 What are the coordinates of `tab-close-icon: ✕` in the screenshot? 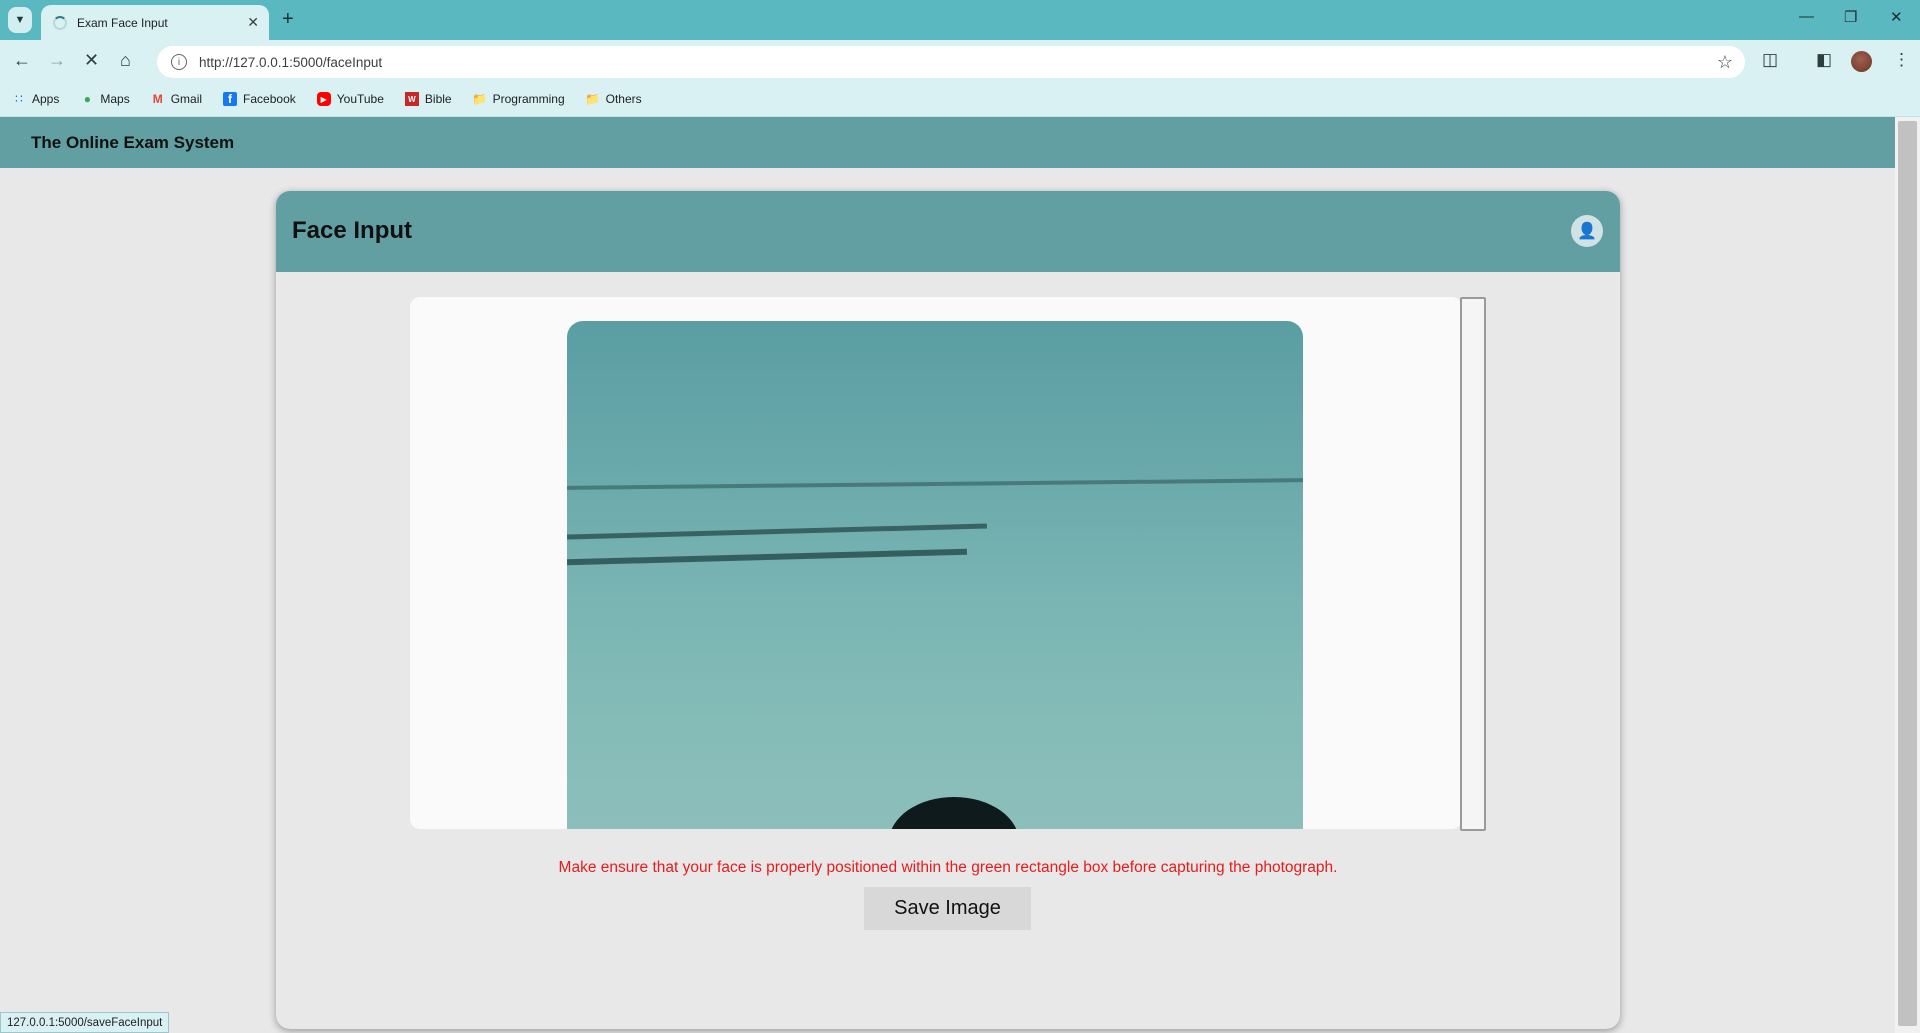 It's located at (253, 22).